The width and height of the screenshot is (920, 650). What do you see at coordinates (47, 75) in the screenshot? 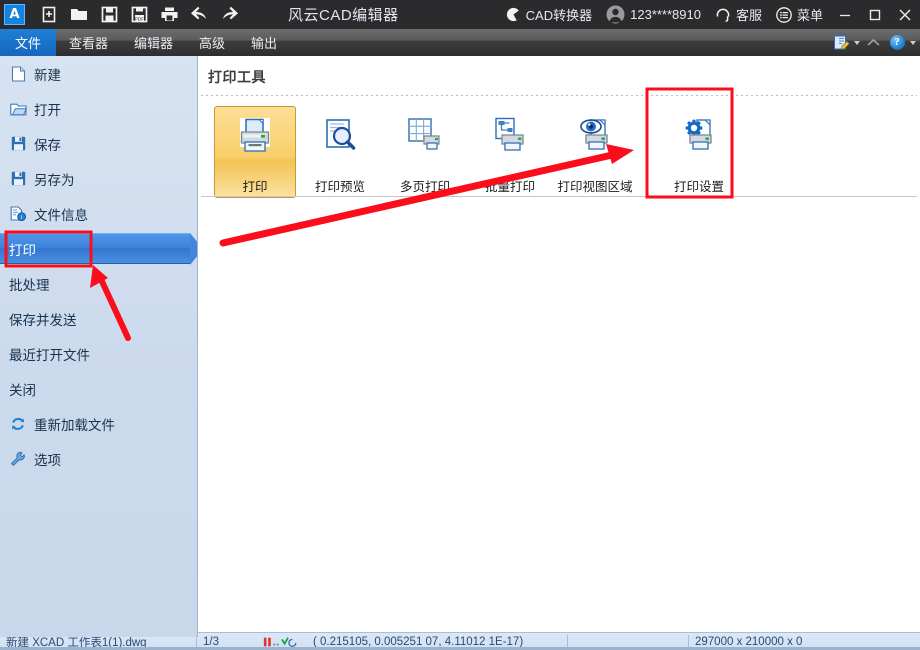
I see `sidebar-item-new-label: 新建` at bounding box center [47, 75].